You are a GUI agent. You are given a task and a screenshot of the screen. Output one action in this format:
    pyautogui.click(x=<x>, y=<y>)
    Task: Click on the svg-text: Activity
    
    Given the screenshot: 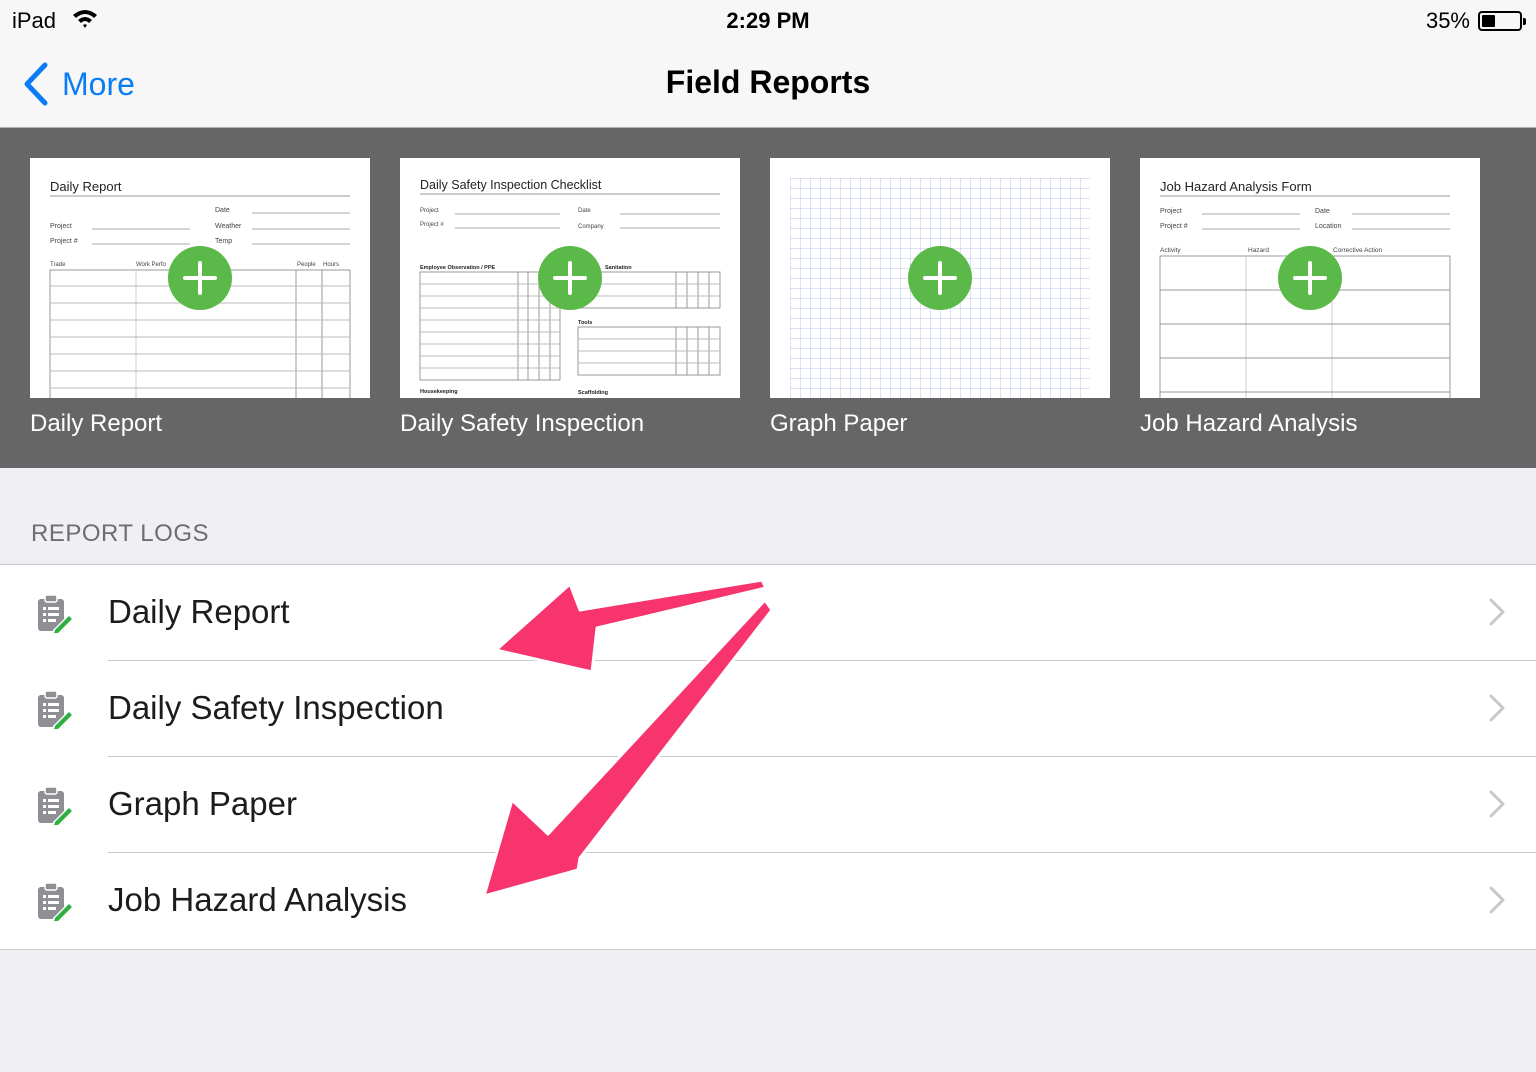 What is the action you would take?
    pyautogui.click(x=1170, y=250)
    